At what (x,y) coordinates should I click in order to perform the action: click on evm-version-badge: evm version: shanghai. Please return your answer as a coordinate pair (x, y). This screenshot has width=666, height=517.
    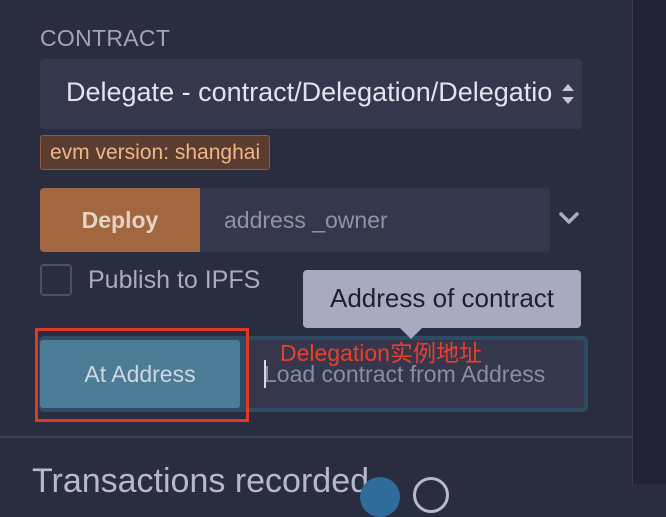
    Looking at the image, I should click on (155, 152).